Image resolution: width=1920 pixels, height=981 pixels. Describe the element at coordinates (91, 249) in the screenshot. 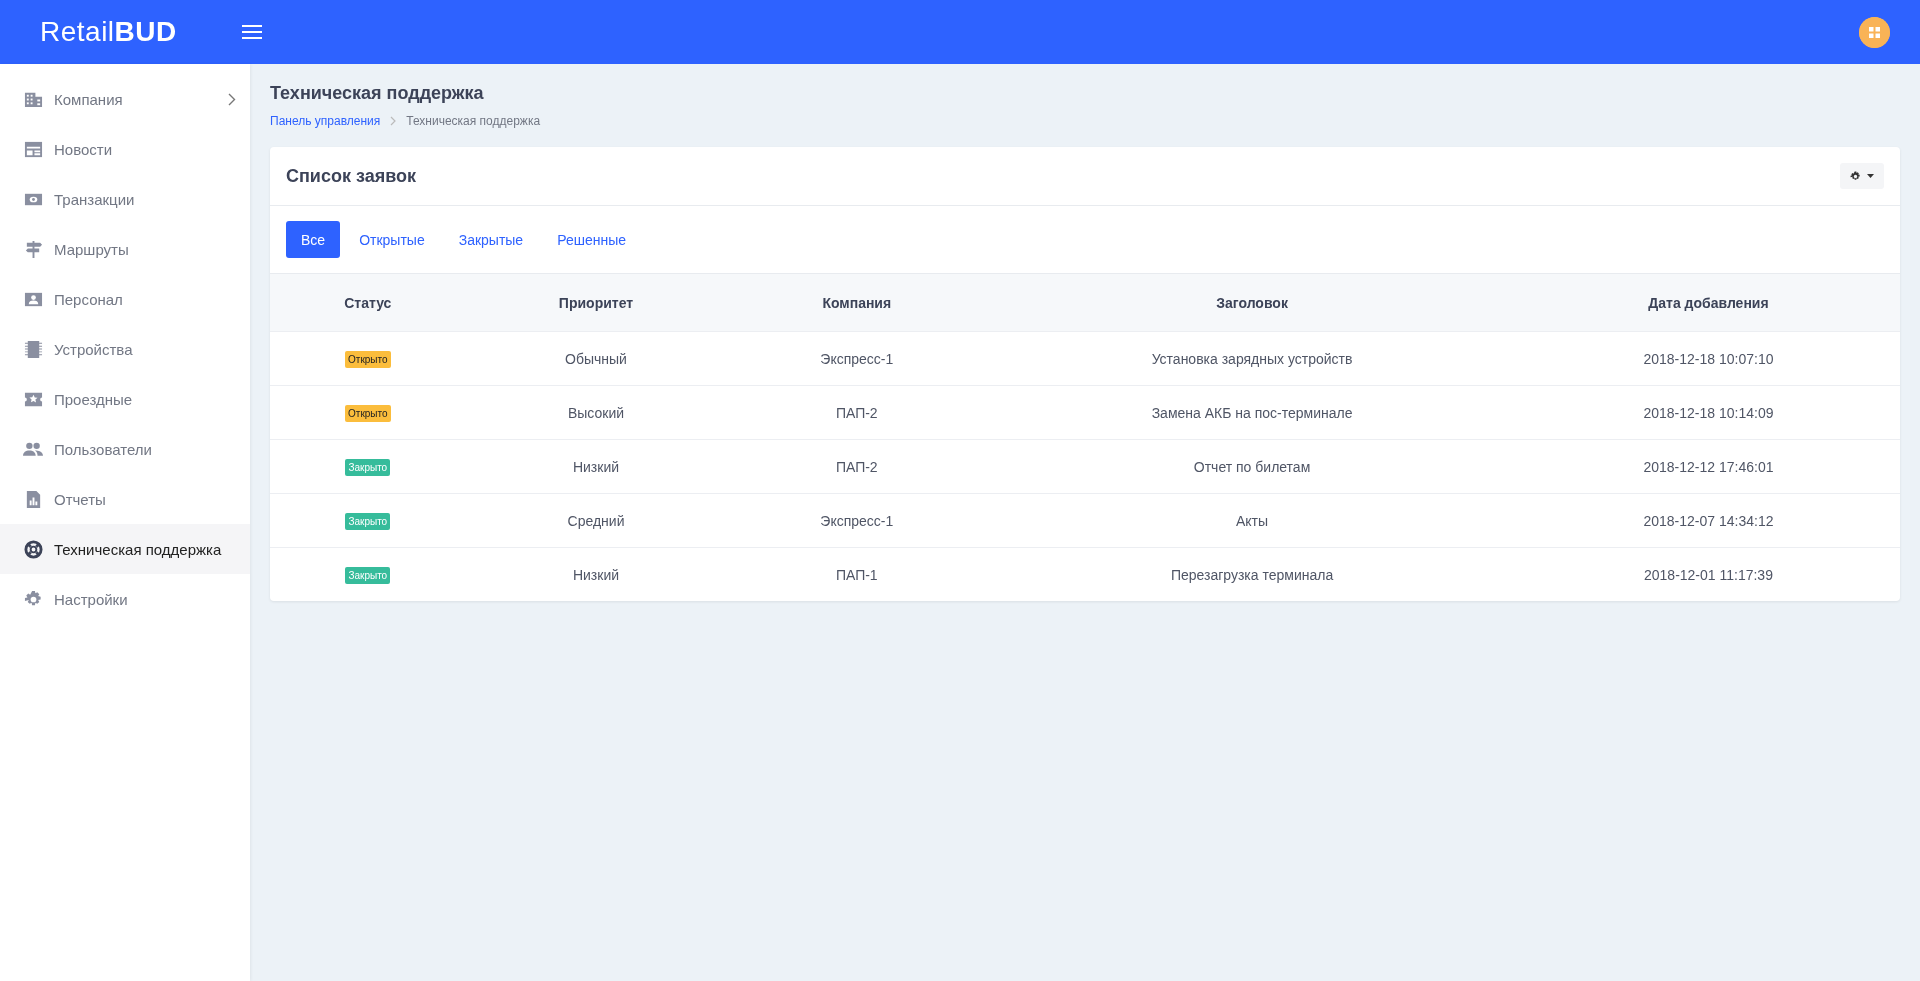

I see `sidebar-label: Маршруты` at that location.